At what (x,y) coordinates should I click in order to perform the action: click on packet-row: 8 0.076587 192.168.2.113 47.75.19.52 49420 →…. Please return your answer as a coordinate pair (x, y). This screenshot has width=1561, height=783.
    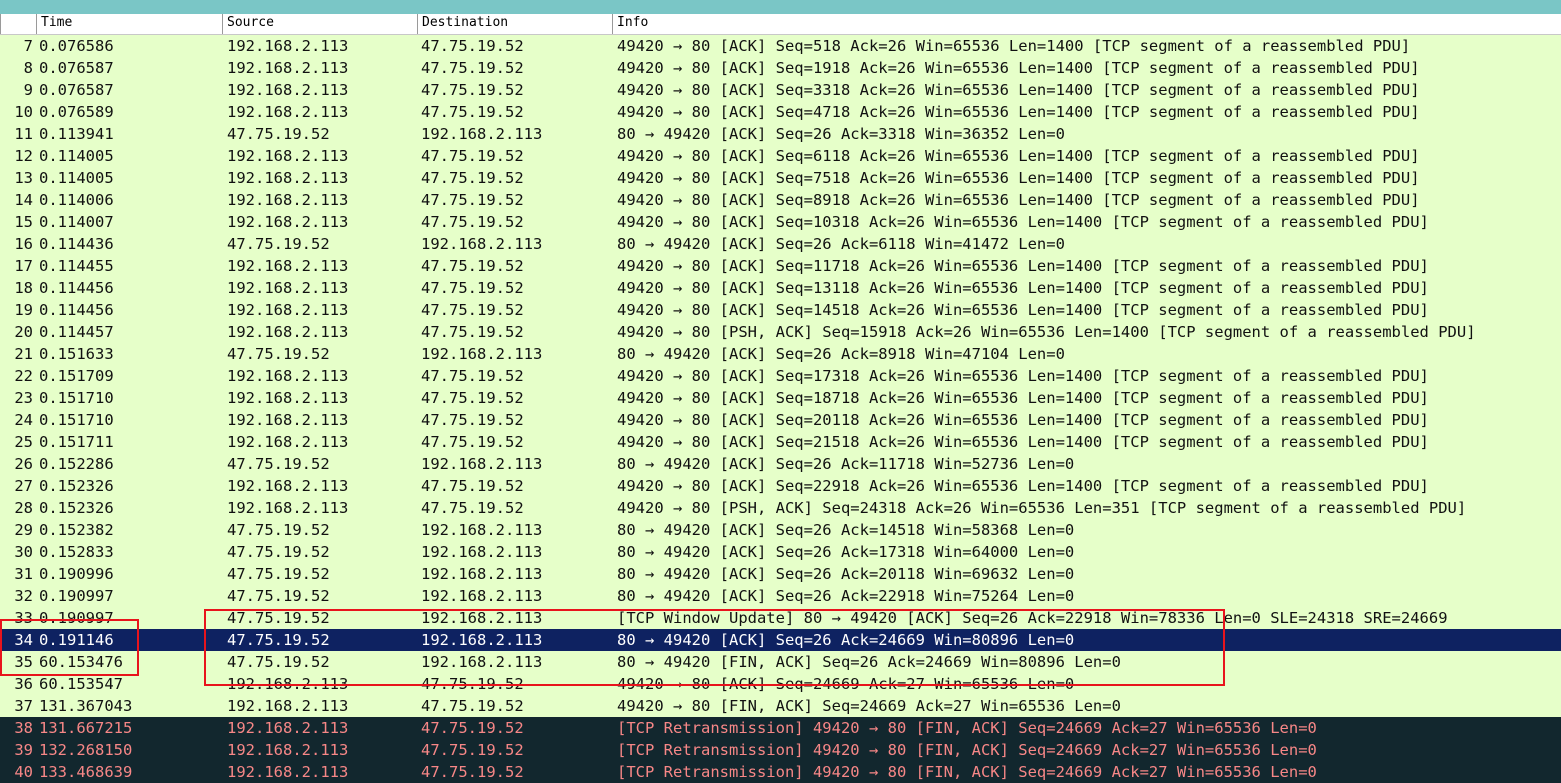
    Looking at the image, I should click on (780, 68).